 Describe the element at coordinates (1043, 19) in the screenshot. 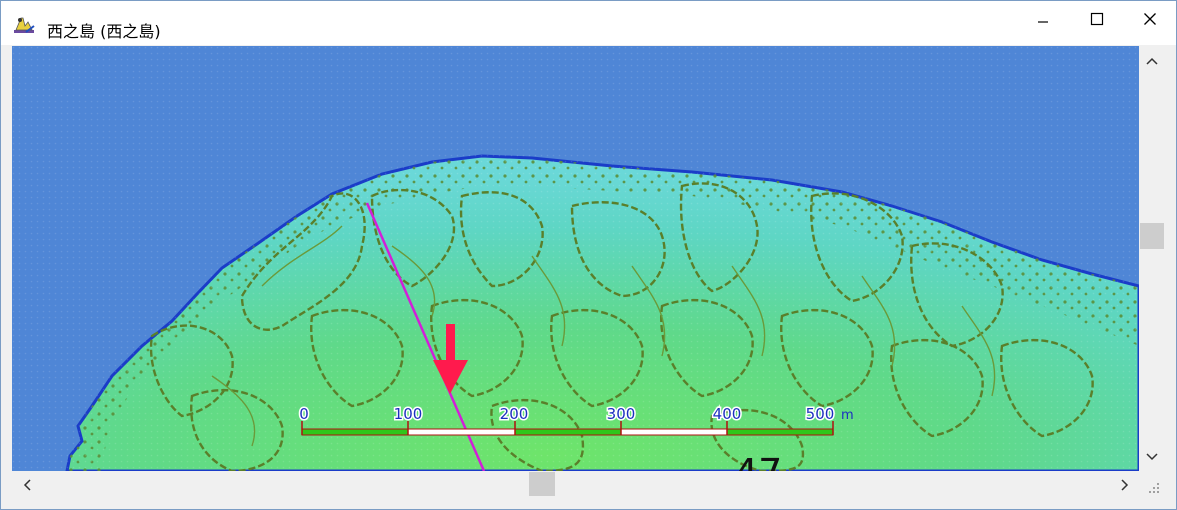

I see `minimize-button` at that location.